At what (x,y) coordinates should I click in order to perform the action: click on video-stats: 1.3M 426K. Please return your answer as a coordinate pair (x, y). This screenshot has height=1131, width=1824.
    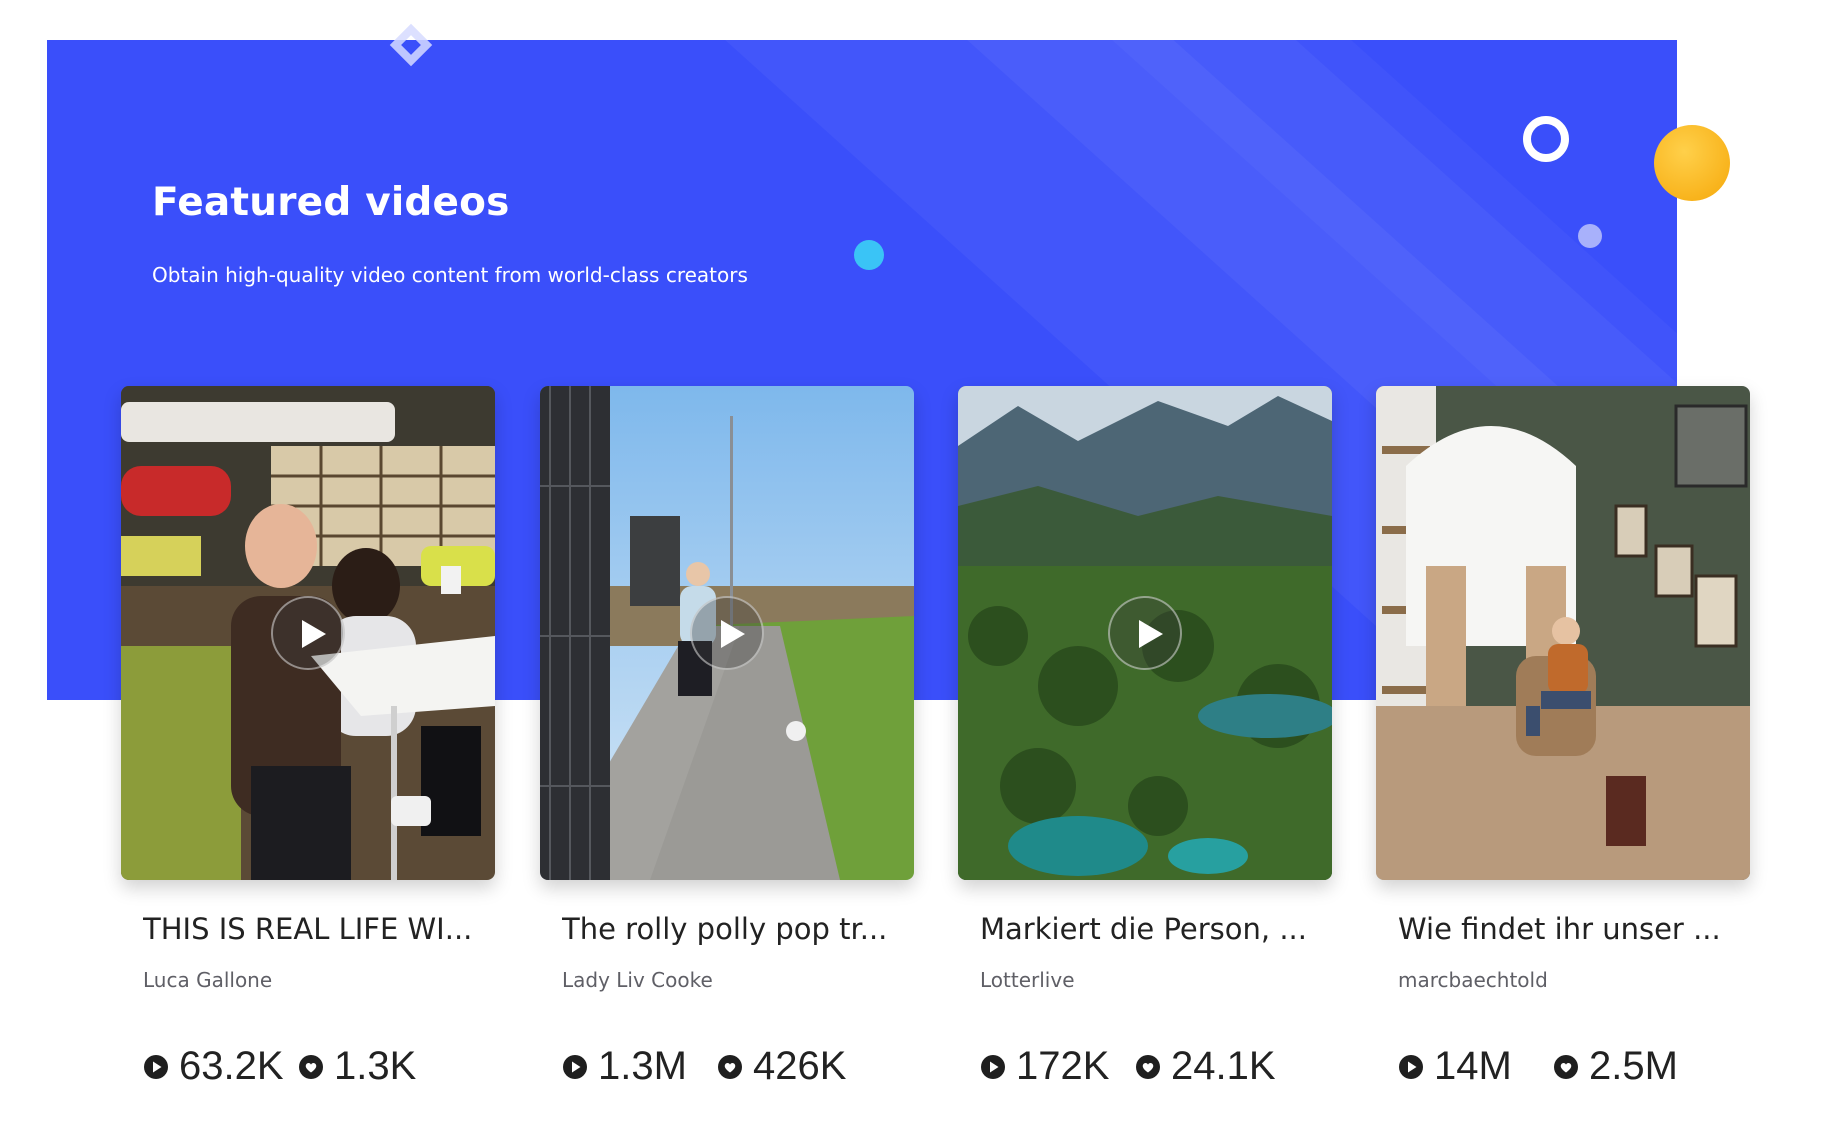
    Looking at the image, I should click on (738, 1066).